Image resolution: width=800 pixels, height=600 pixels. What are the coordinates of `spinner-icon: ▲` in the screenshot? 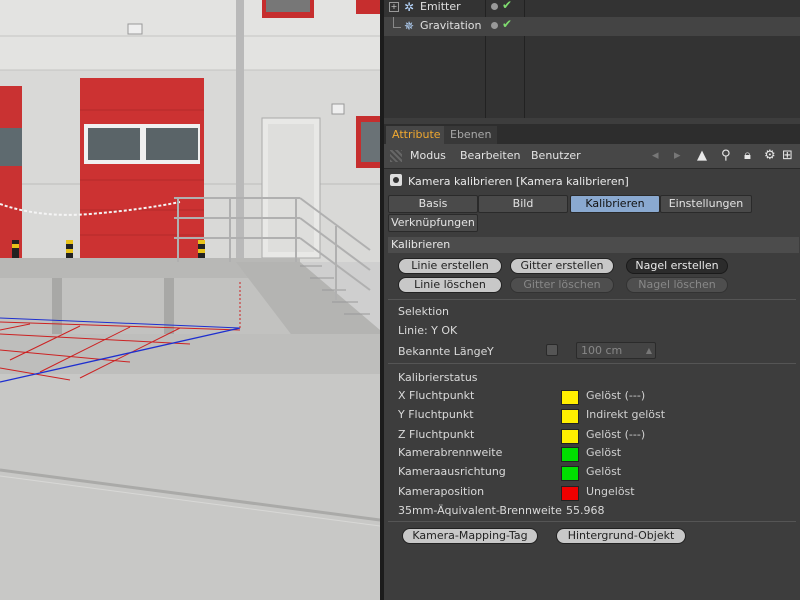 It's located at (649, 350).